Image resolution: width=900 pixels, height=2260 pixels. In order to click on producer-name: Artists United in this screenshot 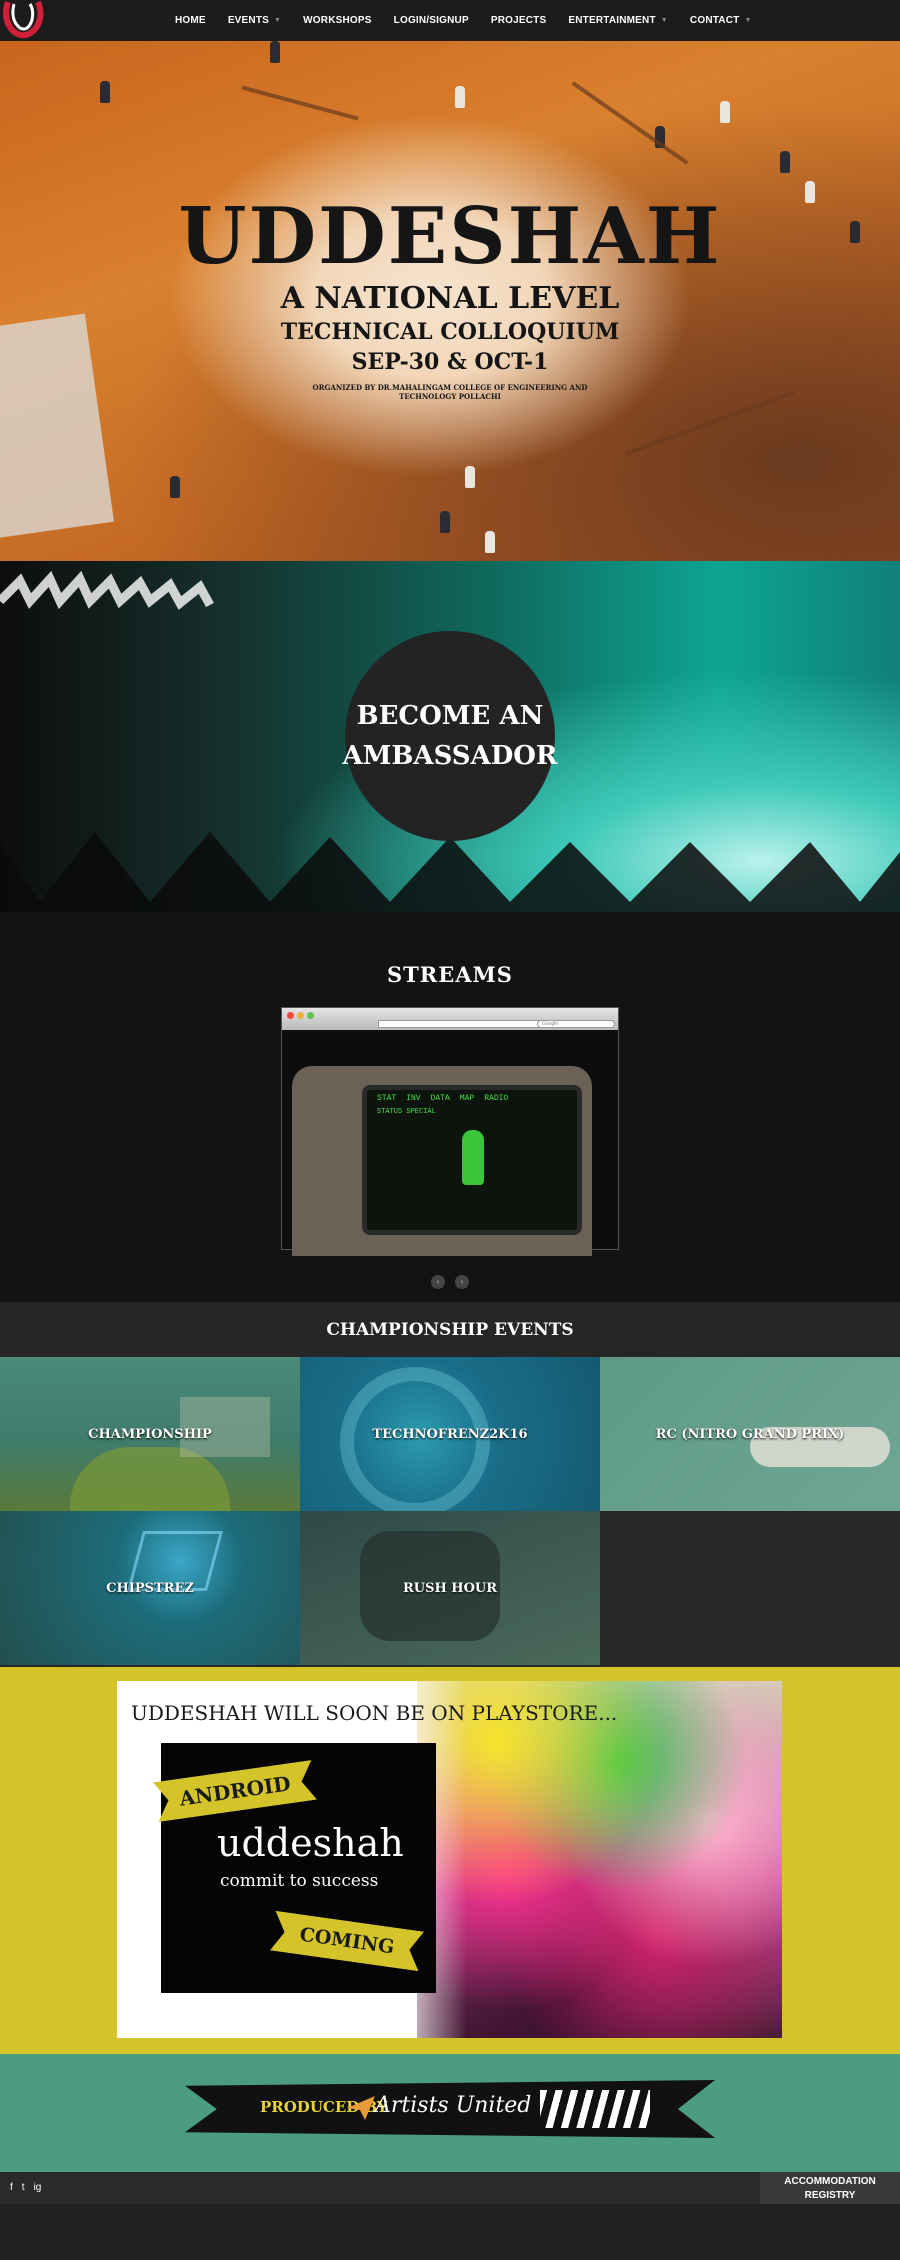, I will do `click(453, 2105)`.